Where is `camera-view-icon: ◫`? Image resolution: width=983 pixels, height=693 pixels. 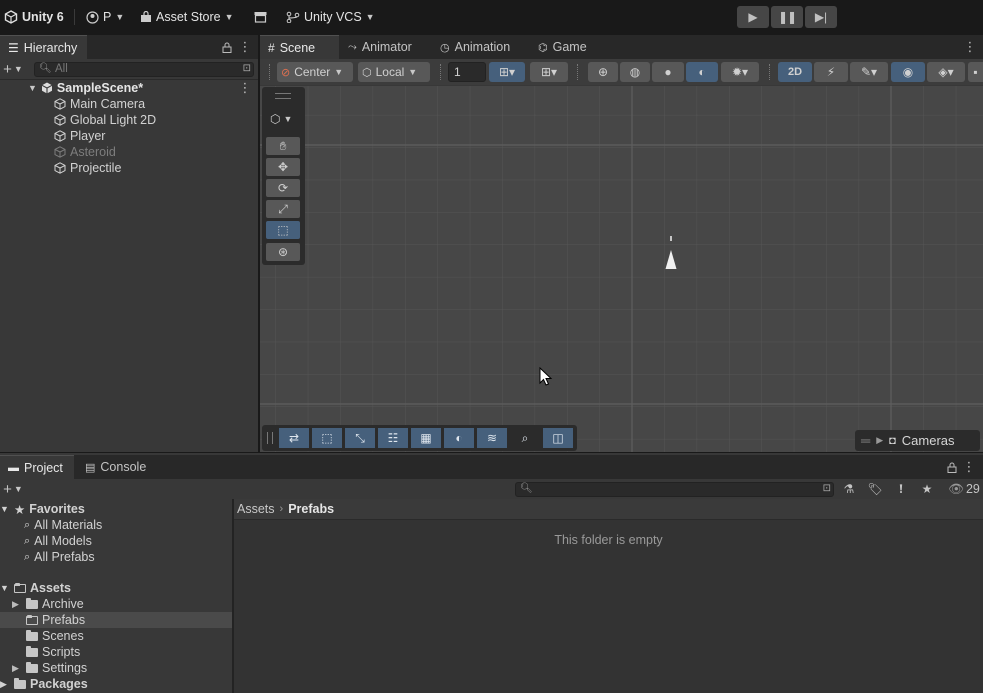
camera-view-icon: ◫ is located at coordinates (558, 438).